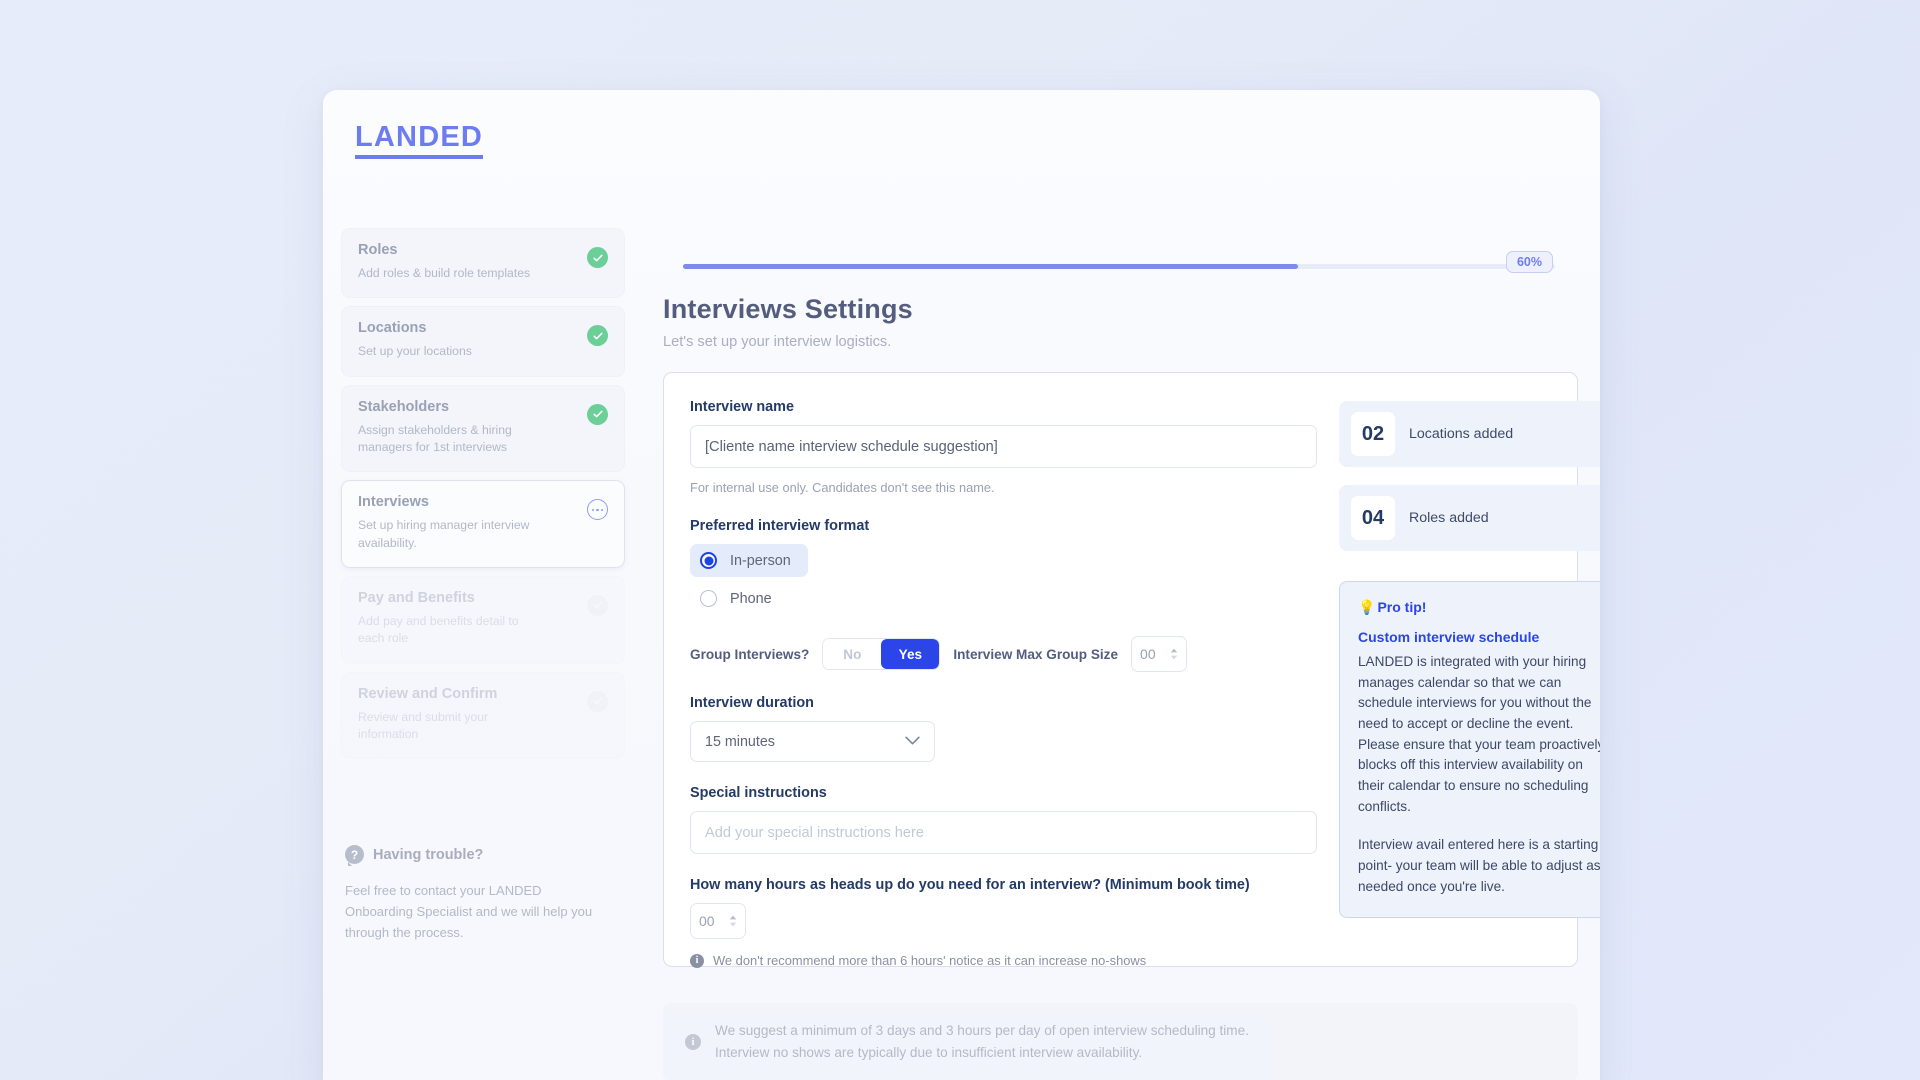  I want to click on radio-option-in-person: In-person, so click(749, 560).